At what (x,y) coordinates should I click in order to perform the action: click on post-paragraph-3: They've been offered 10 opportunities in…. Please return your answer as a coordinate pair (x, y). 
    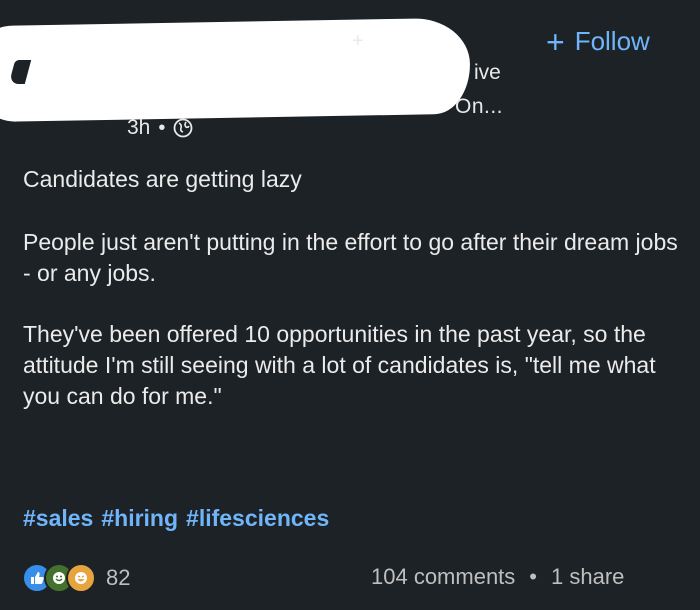
    Looking at the image, I should click on (339, 365).